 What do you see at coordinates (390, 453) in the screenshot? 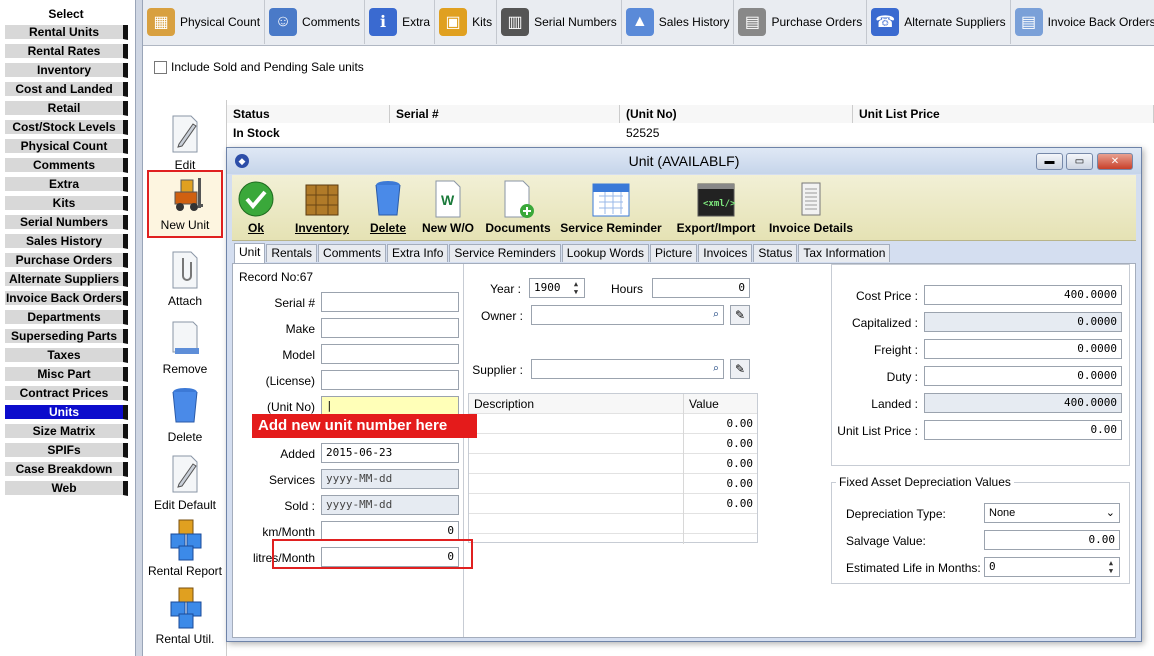
I see `added-field: 2015-06-23` at bounding box center [390, 453].